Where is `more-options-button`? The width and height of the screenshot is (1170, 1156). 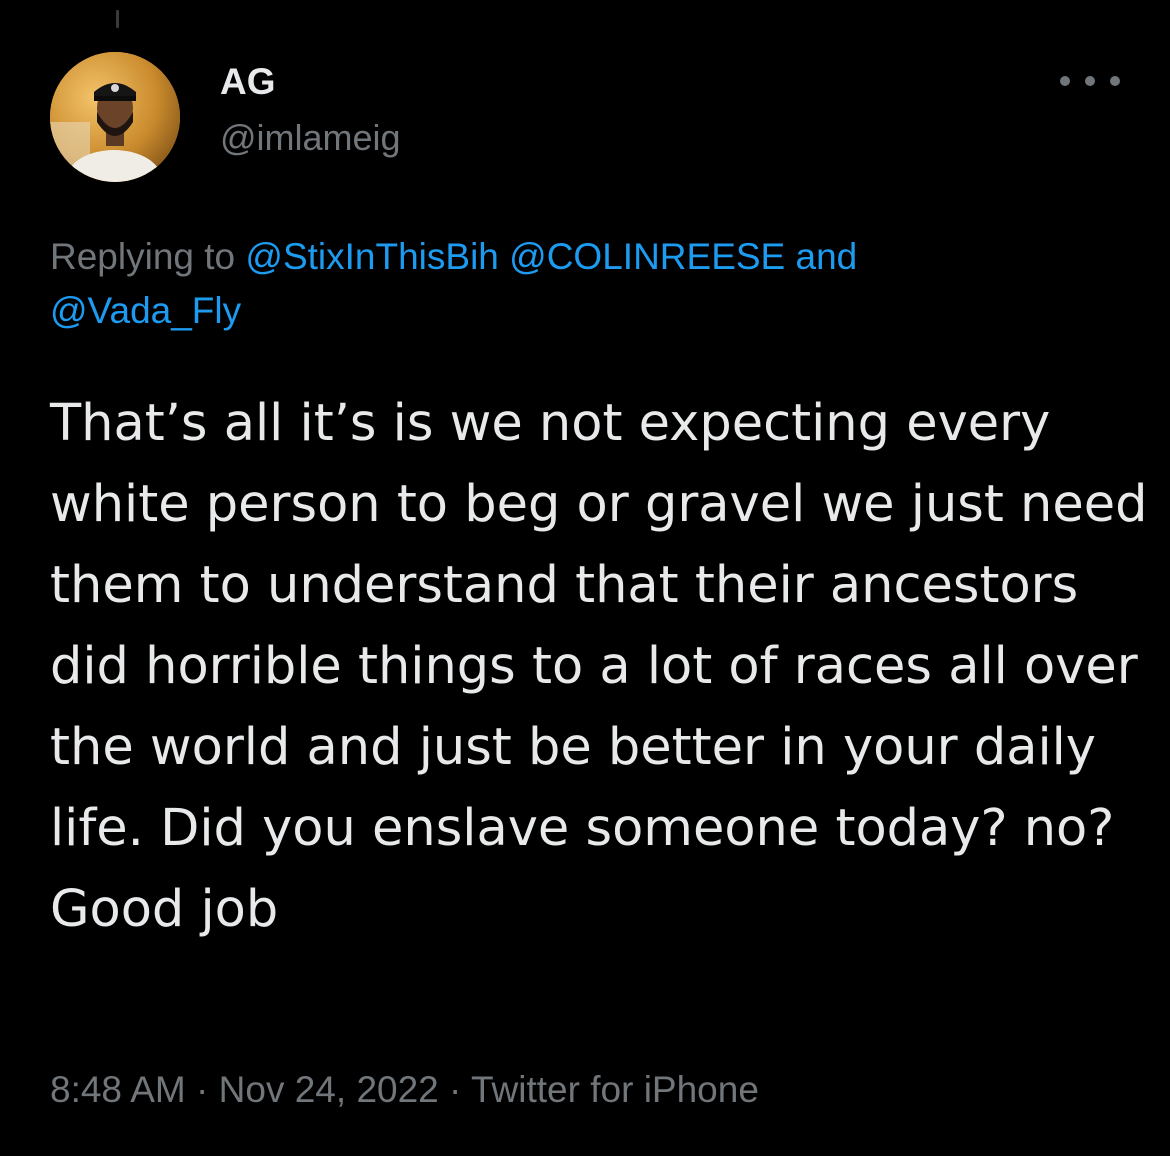 more-options-button is located at coordinates (1090, 81).